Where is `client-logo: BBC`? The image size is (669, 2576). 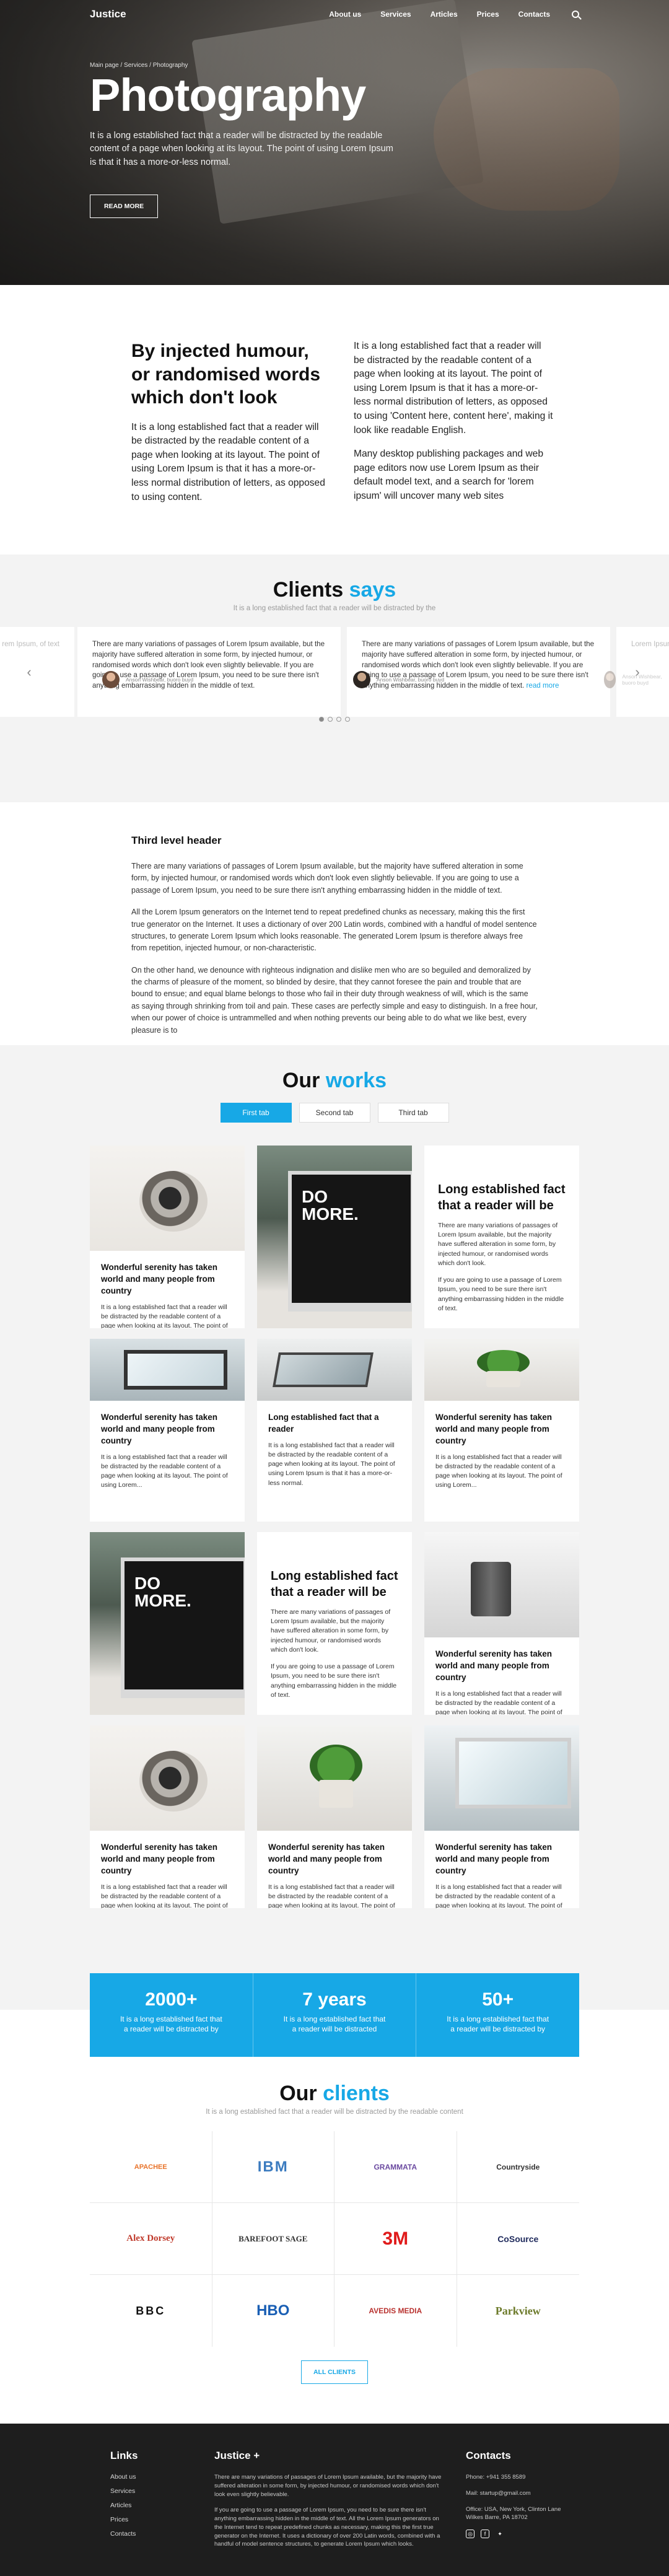 client-logo: BBC is located at coordinates (151, 2311).